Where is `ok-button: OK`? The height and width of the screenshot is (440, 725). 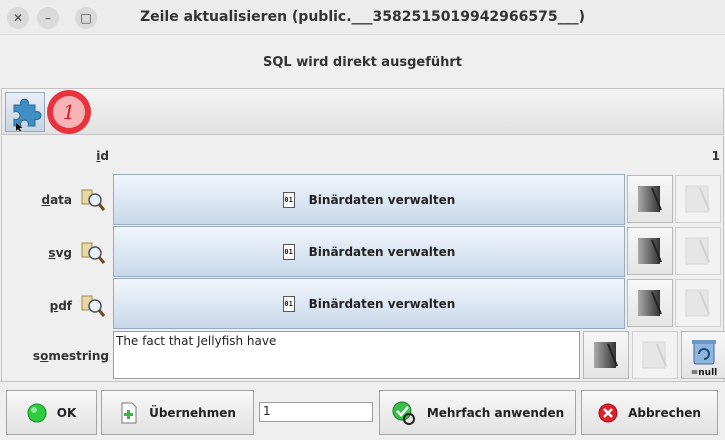 ok-button: OK is located at coordinates (51, 412).